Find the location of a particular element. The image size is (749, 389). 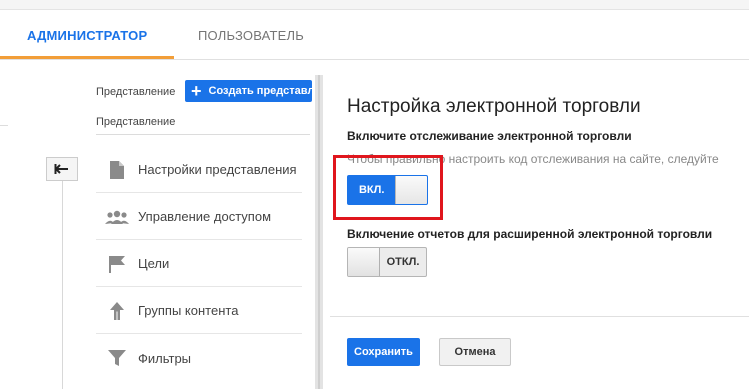

sidebar-item-access-management: Управление доступом is located at coordinates (199, 217).